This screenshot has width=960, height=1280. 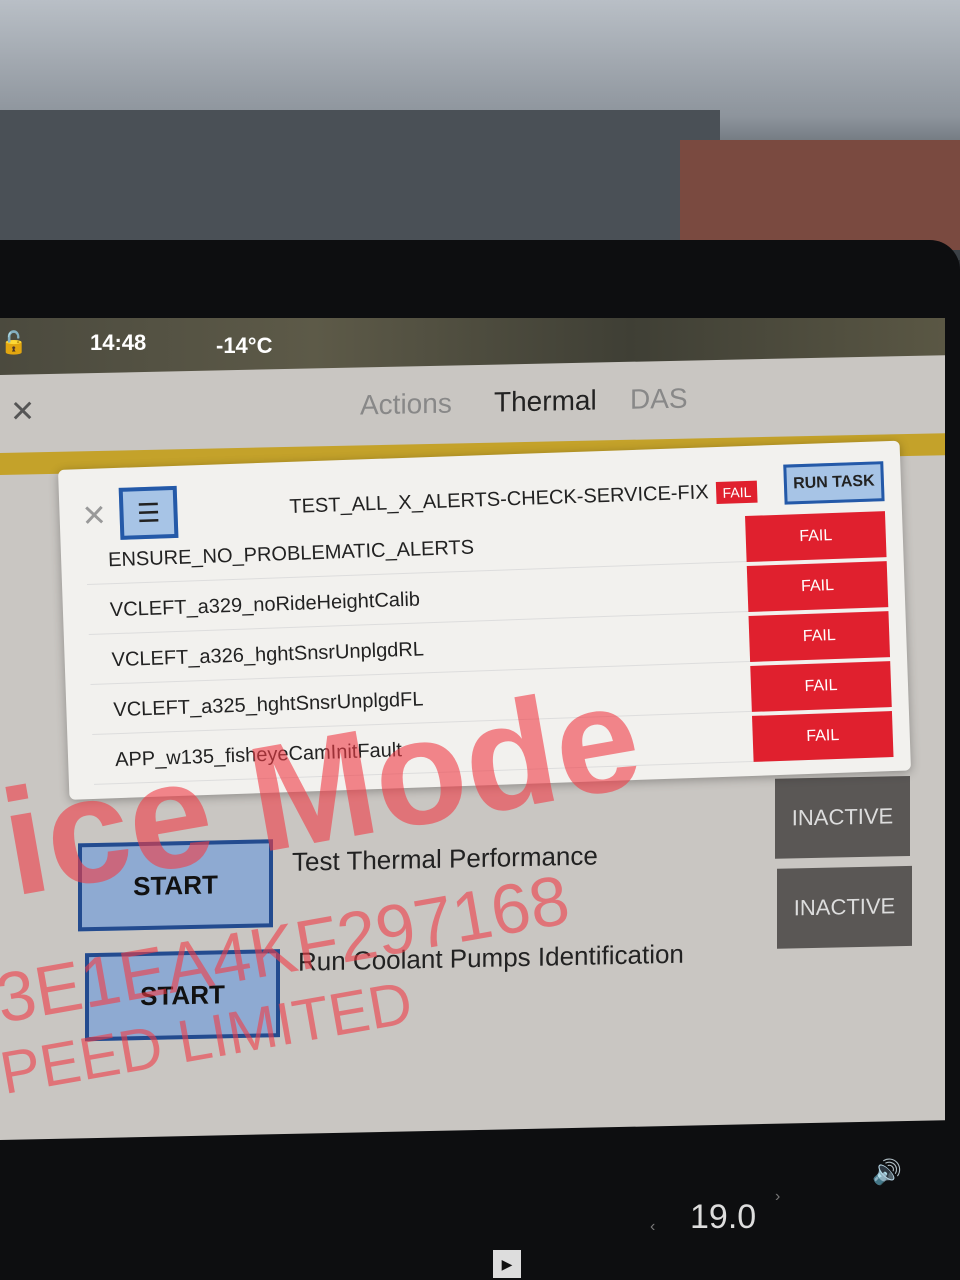 I want to click on close-panel-icon: ✕, so click(x=22, y=412).